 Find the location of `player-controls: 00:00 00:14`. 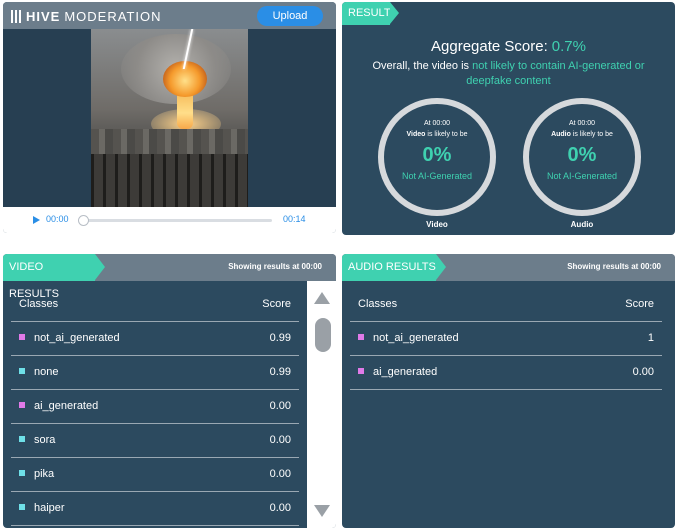

player-controls: 00:00 00:14 is located at coordinates (169, 220).